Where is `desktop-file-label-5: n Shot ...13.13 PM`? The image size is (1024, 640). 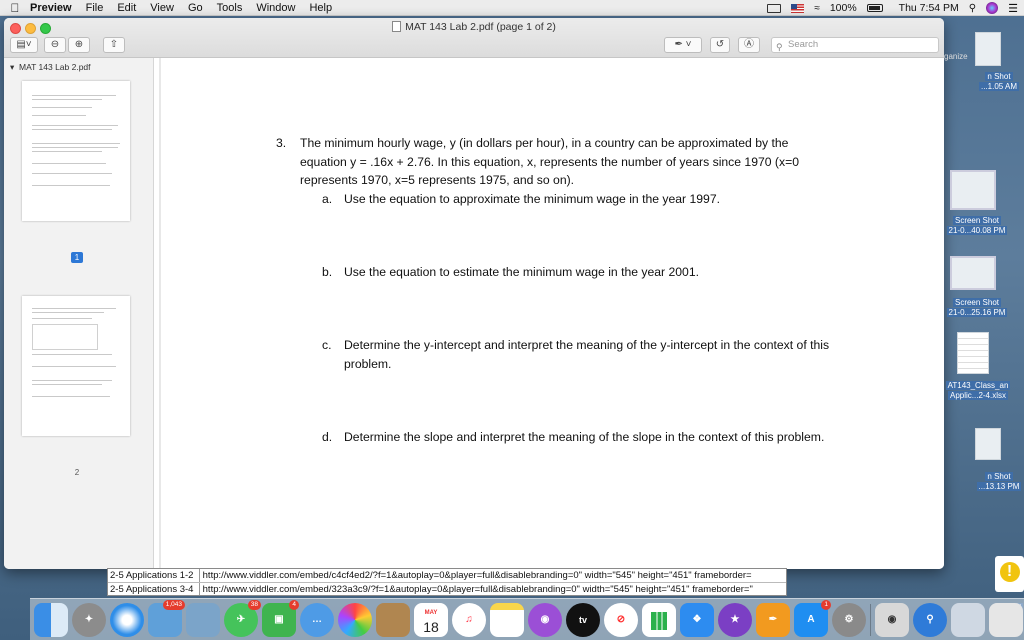
desktop-file-label-5: n Shot ...13.13 PM is located at coordinates (999, 482).